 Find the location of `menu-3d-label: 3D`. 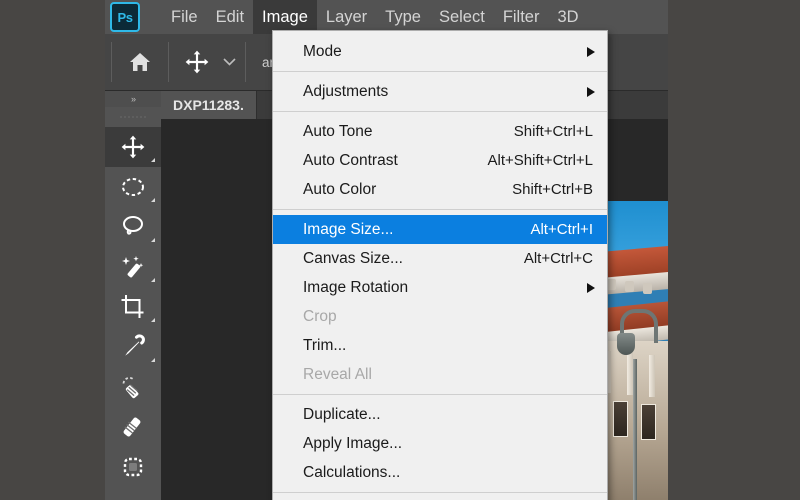

menu-3d-label: 3D is located at coordinates (568, 16).